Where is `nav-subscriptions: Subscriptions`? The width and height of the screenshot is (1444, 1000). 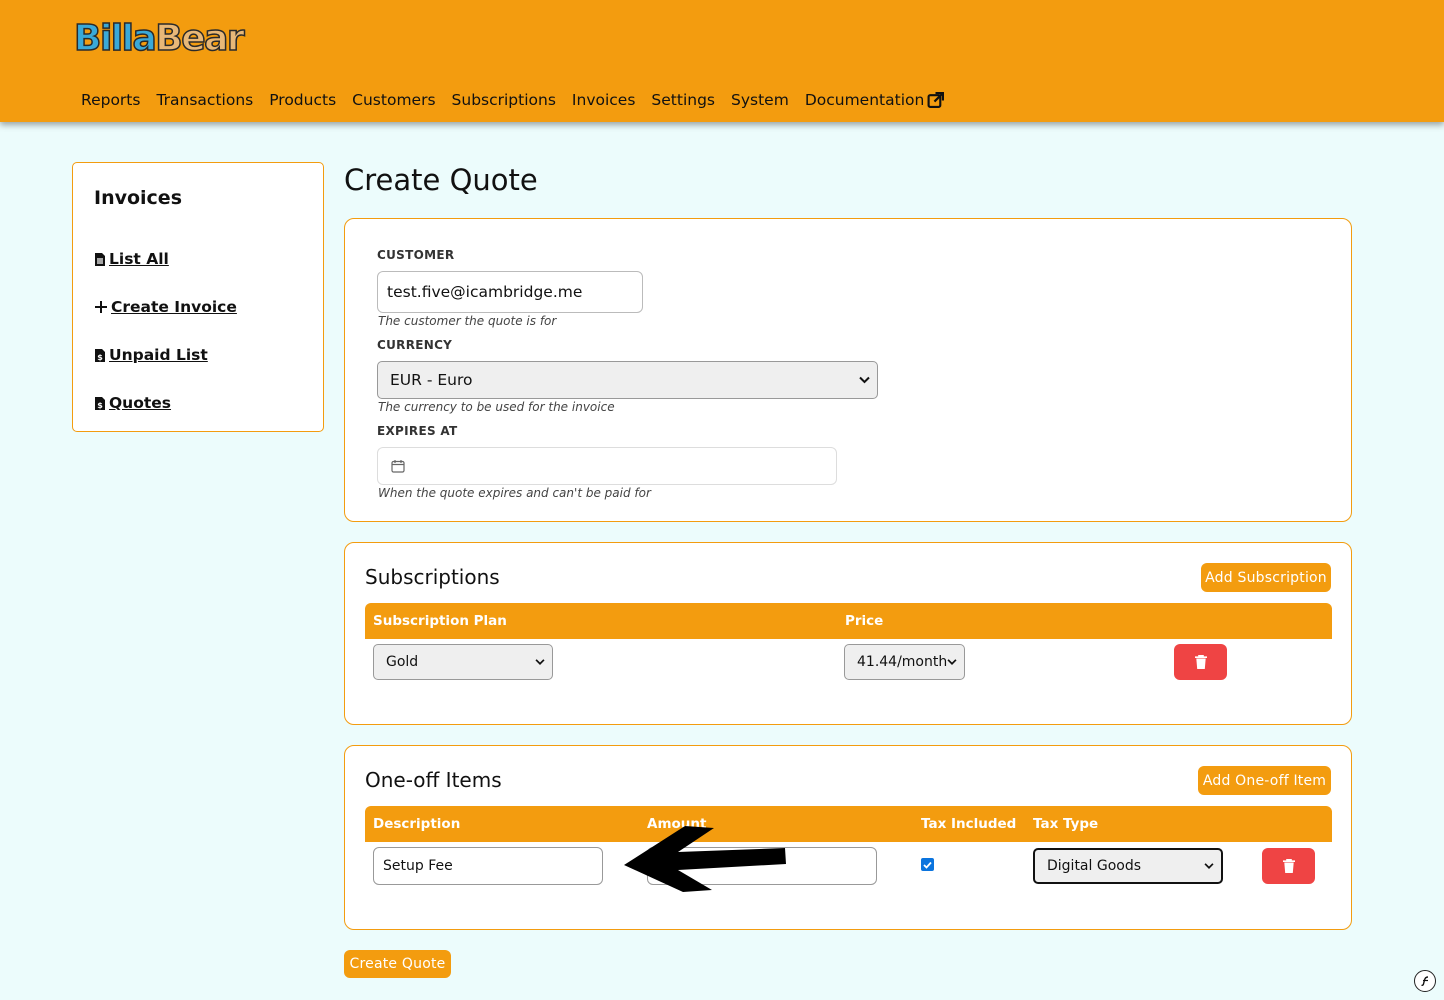 nav-subscriptions: Subscriptions is located at coordinates (504, 100).